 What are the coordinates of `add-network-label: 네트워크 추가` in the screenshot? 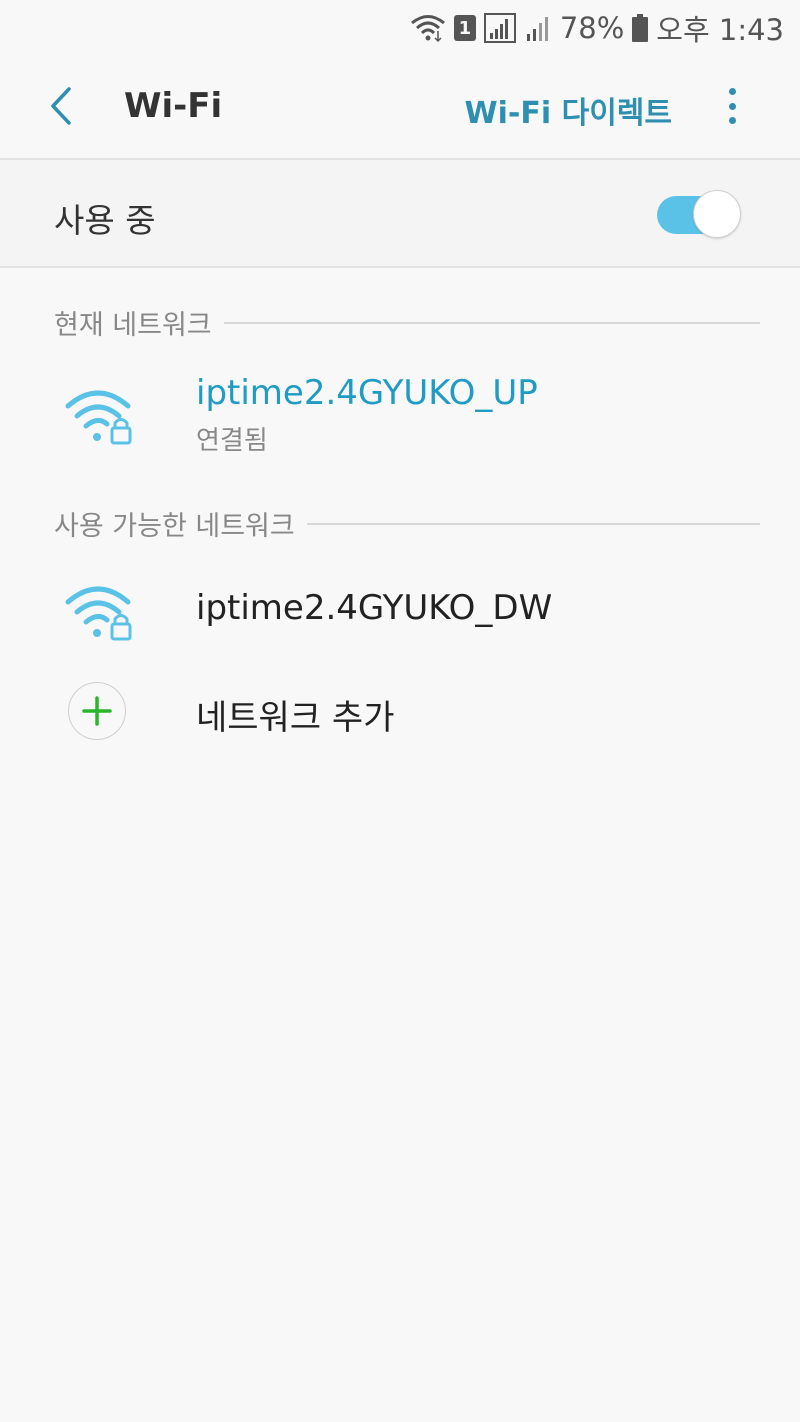 It's located at (295, 718).